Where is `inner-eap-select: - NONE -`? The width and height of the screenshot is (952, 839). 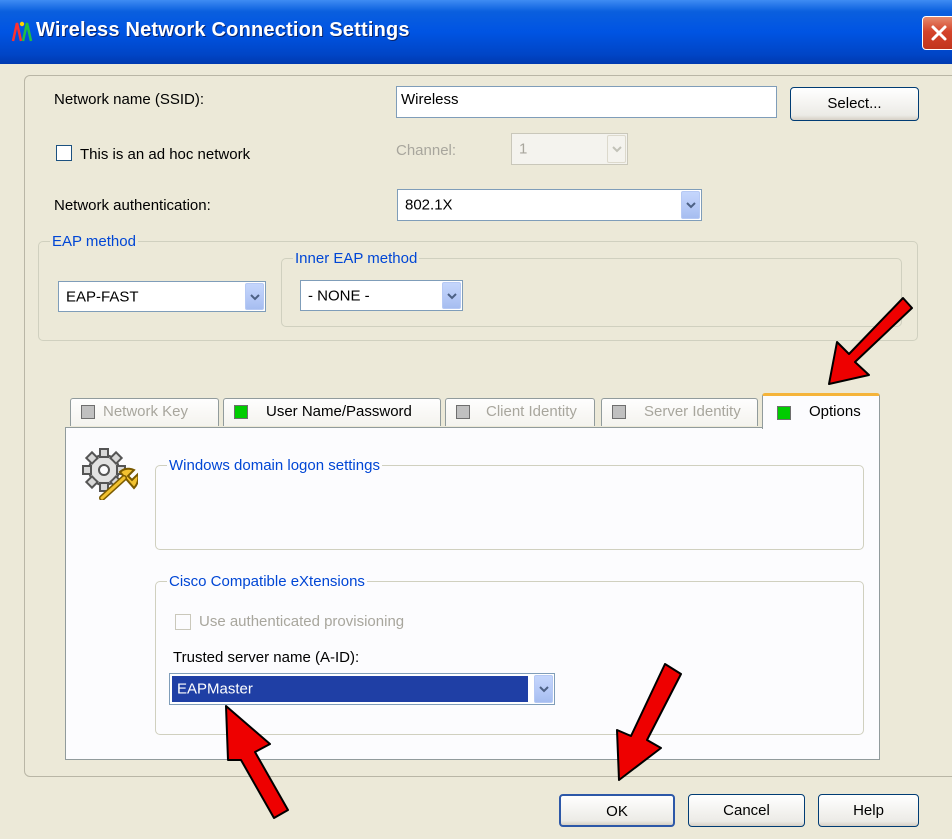 inner-eap-select: - NONE - is located at coordinates (381, 295).